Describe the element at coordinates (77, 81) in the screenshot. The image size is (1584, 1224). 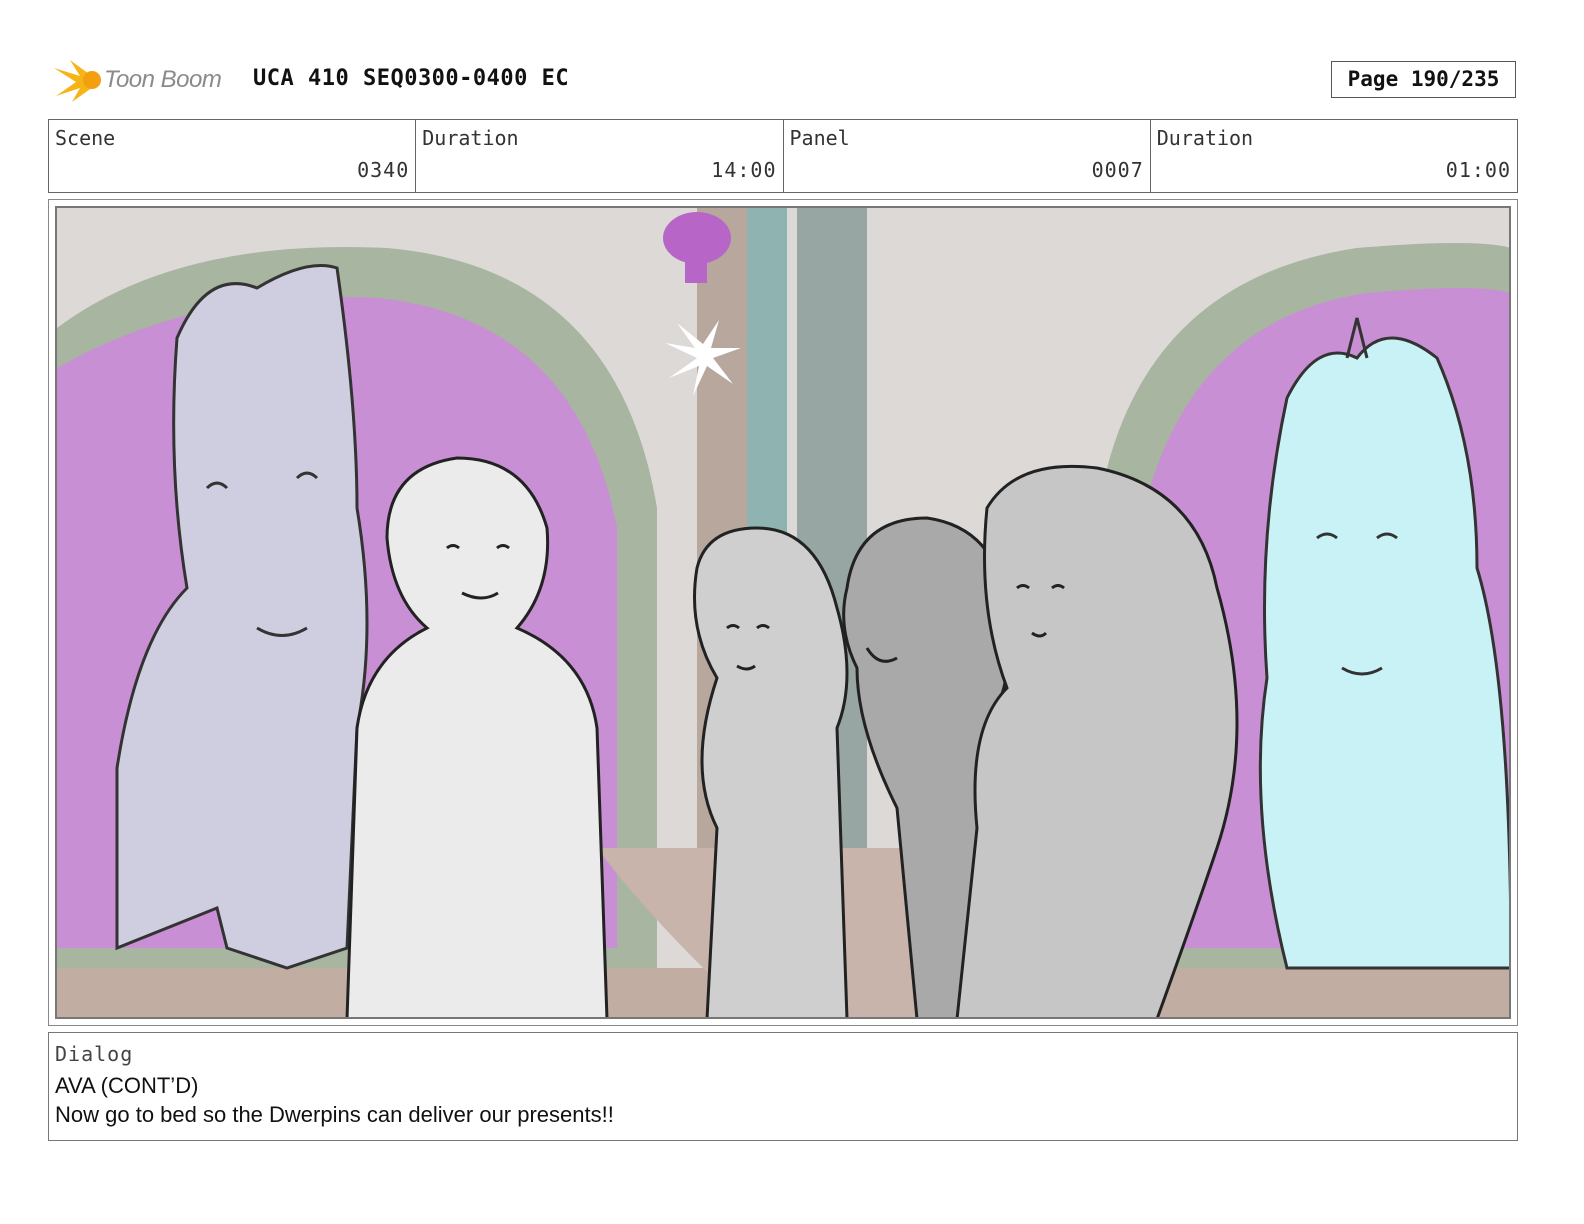
I see `starburst-icon` at that location.